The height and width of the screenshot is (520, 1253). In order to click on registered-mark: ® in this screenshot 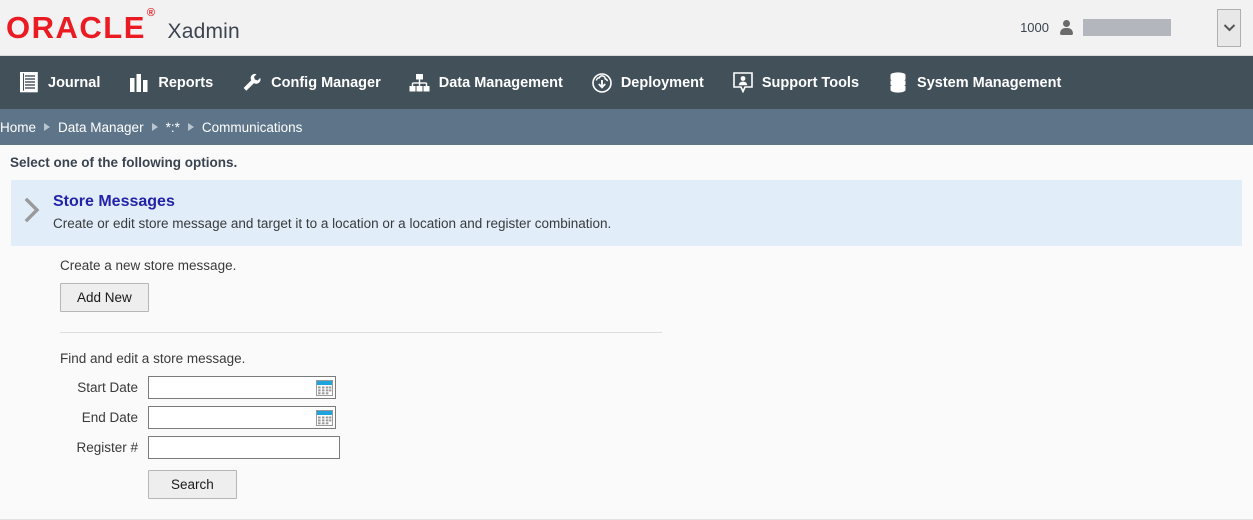, I will do `click(151, 13)`.